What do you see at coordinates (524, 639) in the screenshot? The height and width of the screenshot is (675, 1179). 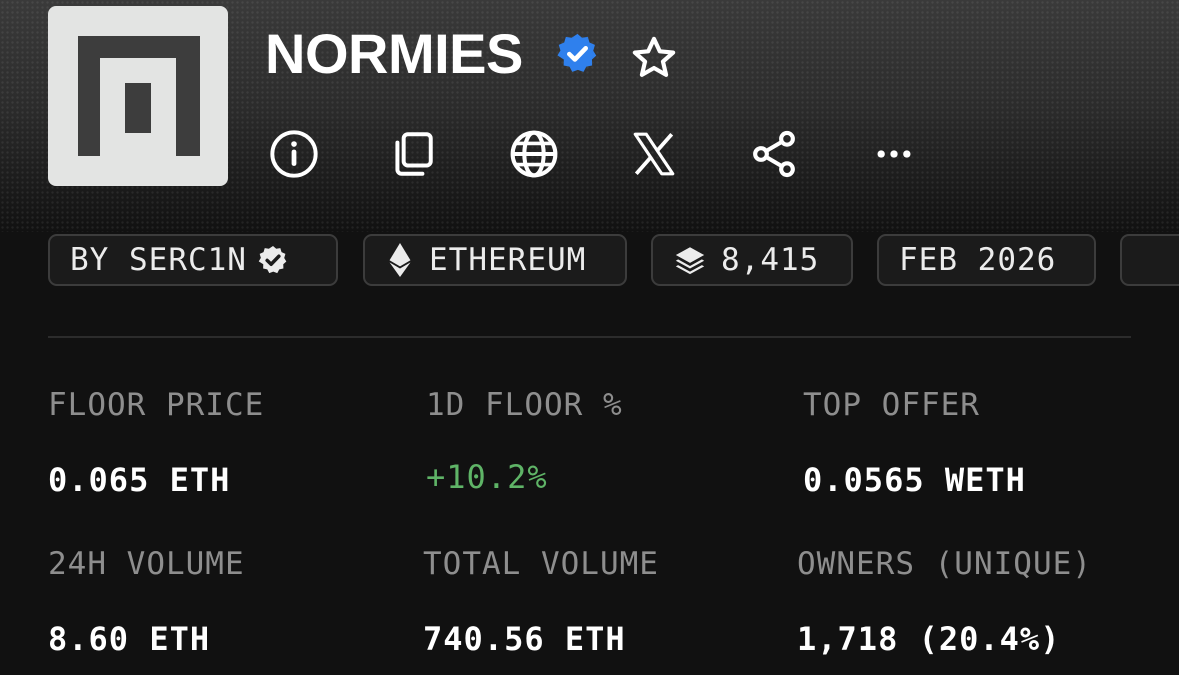 I see `total-volume-value: 740.56 ETH` at bounding box center [524, 639].